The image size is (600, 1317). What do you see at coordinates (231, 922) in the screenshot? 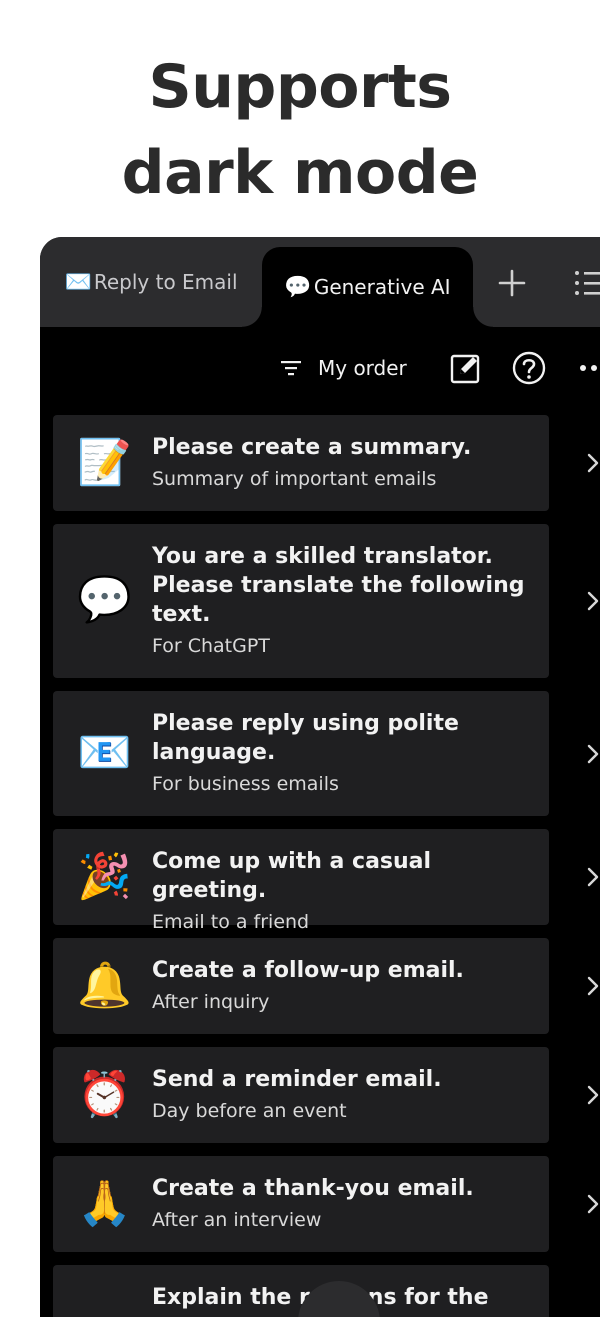
I see `prompt-subtitle: Email to a friend` at bounding box center [231, 922].